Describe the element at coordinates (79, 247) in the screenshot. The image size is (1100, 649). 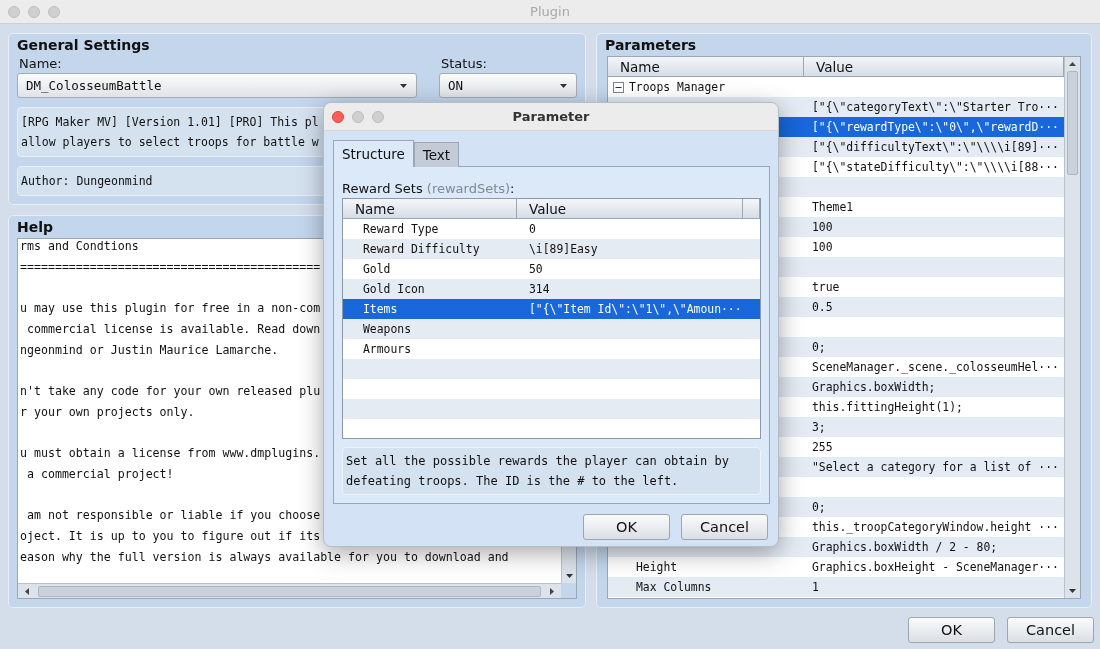
I see `help-text-line: rms and Condtions` at that location.